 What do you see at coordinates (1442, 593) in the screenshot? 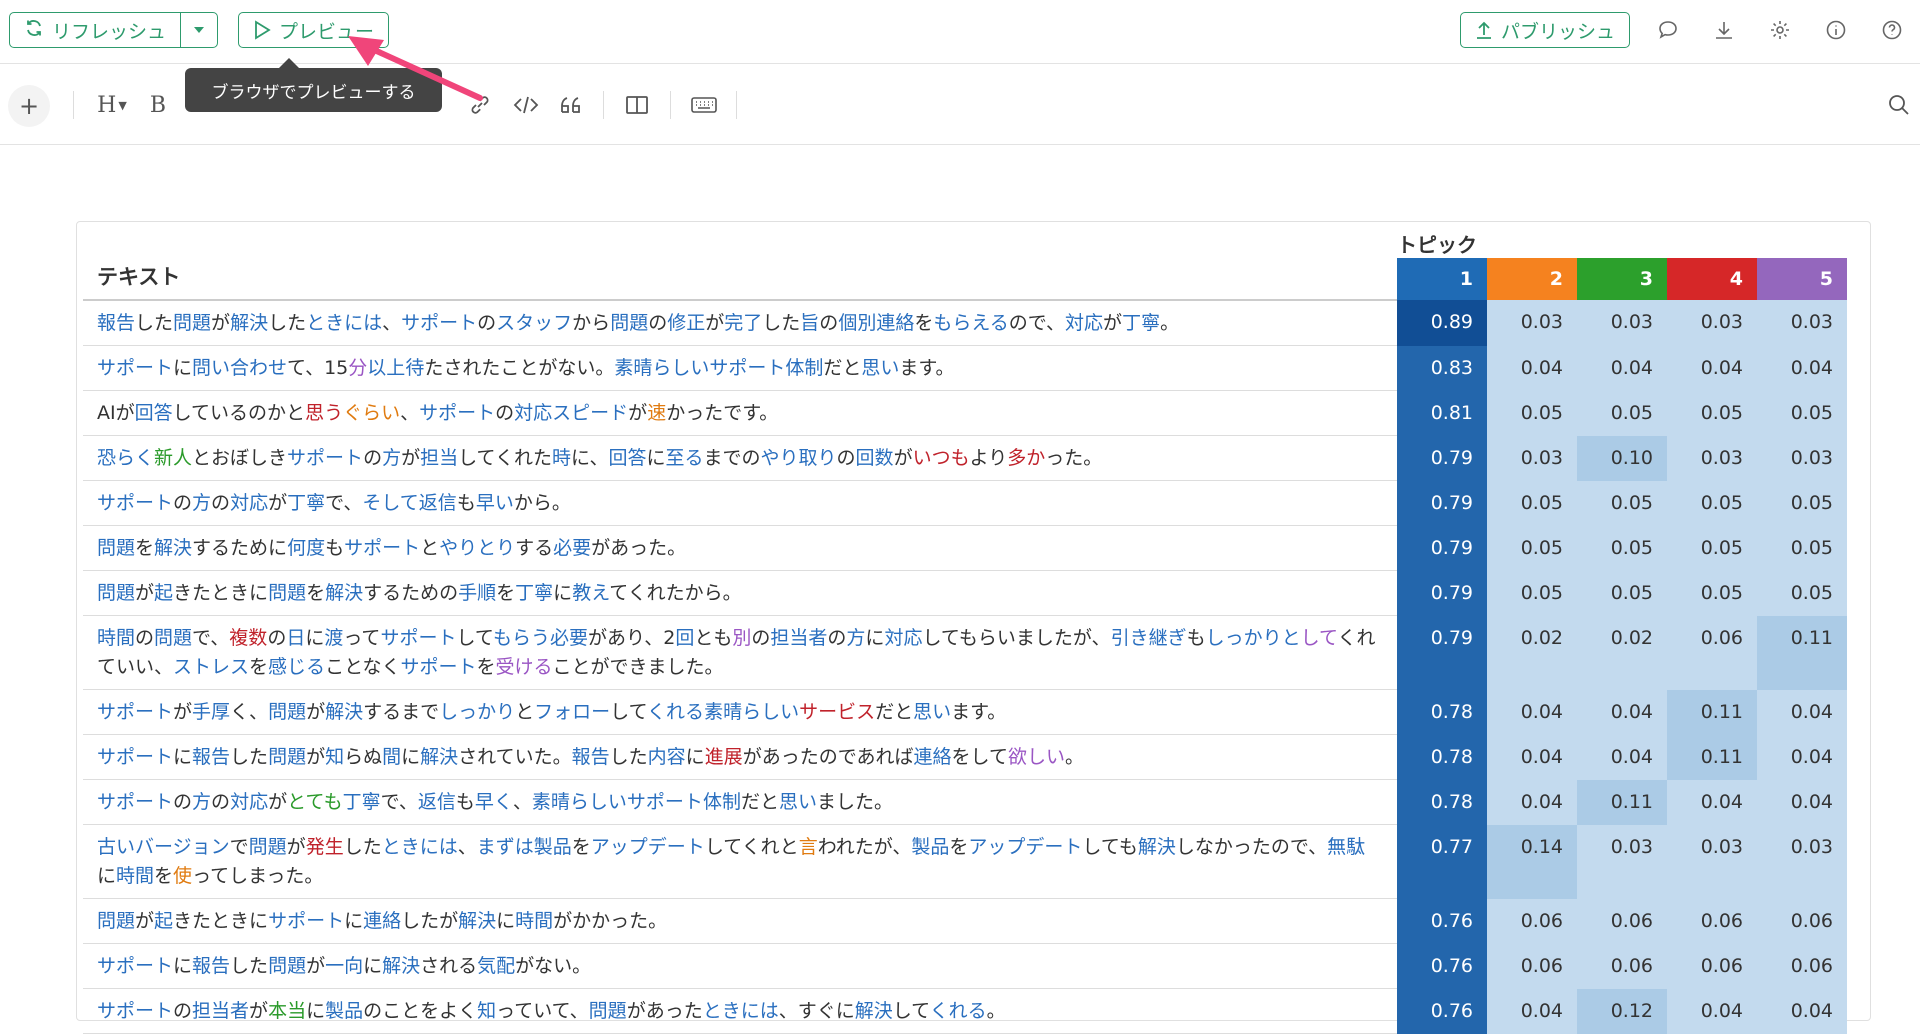
I see `topic-1-value: 0.79` at bounding box center [1442, 593].